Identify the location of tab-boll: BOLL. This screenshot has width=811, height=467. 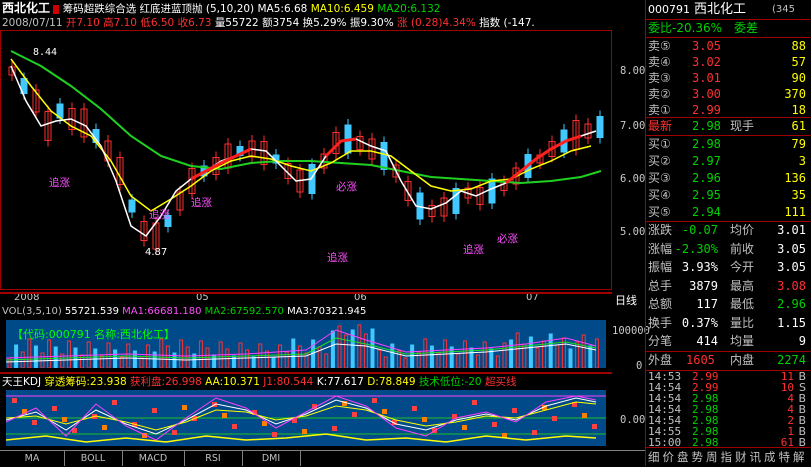
(93, 458).